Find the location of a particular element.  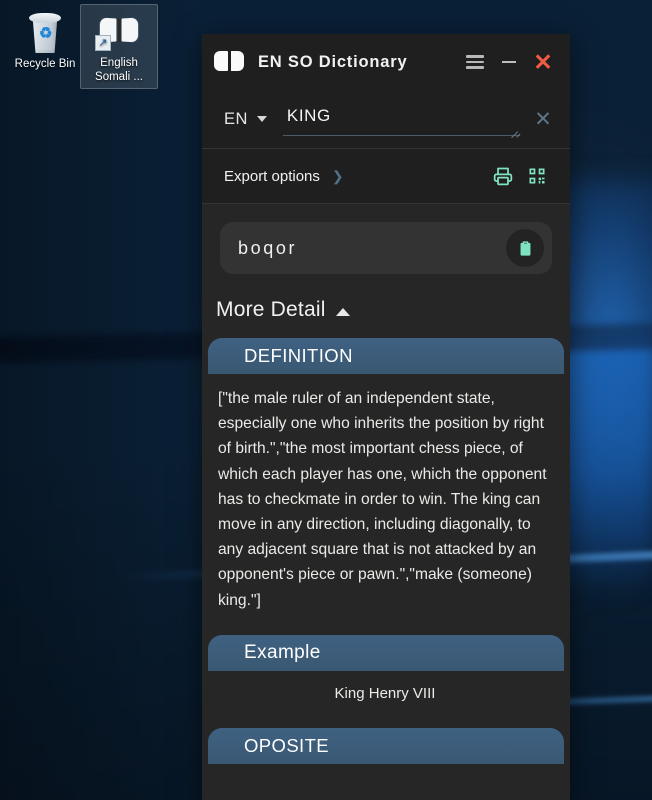

copy-translation-button is located at coordinates (525, 248).